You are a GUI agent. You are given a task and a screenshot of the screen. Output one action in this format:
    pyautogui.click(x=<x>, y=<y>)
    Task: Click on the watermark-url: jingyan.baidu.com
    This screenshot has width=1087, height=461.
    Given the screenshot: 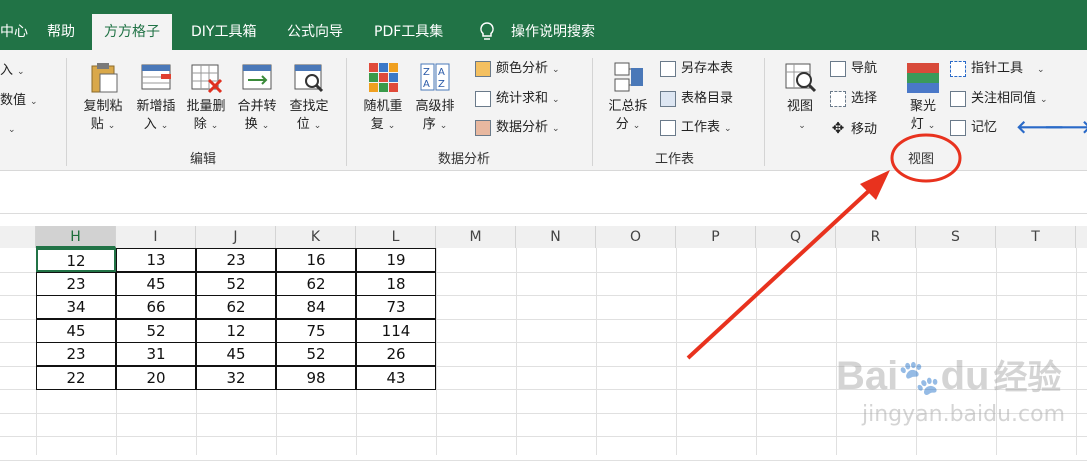 What is the action you would take?
    pyautogui.click(x=964, y=414)
    